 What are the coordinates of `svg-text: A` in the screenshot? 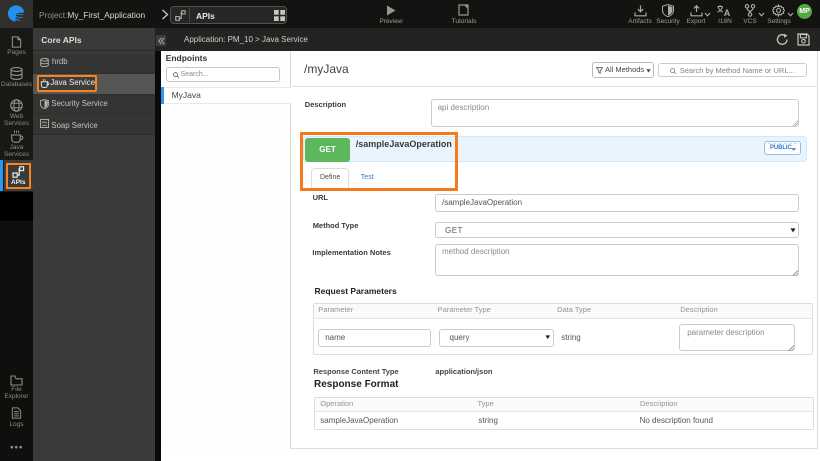 It's located at (727, 12).